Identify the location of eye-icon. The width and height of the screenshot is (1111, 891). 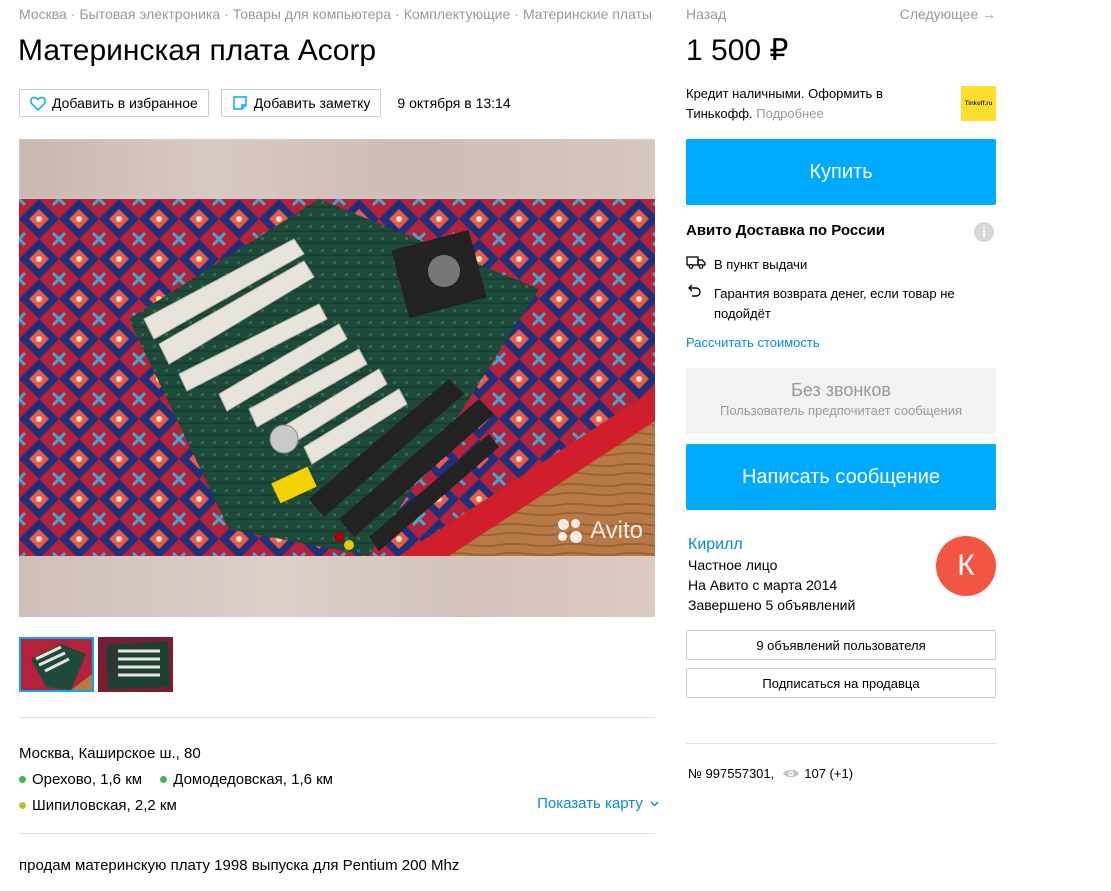
(791, 773).